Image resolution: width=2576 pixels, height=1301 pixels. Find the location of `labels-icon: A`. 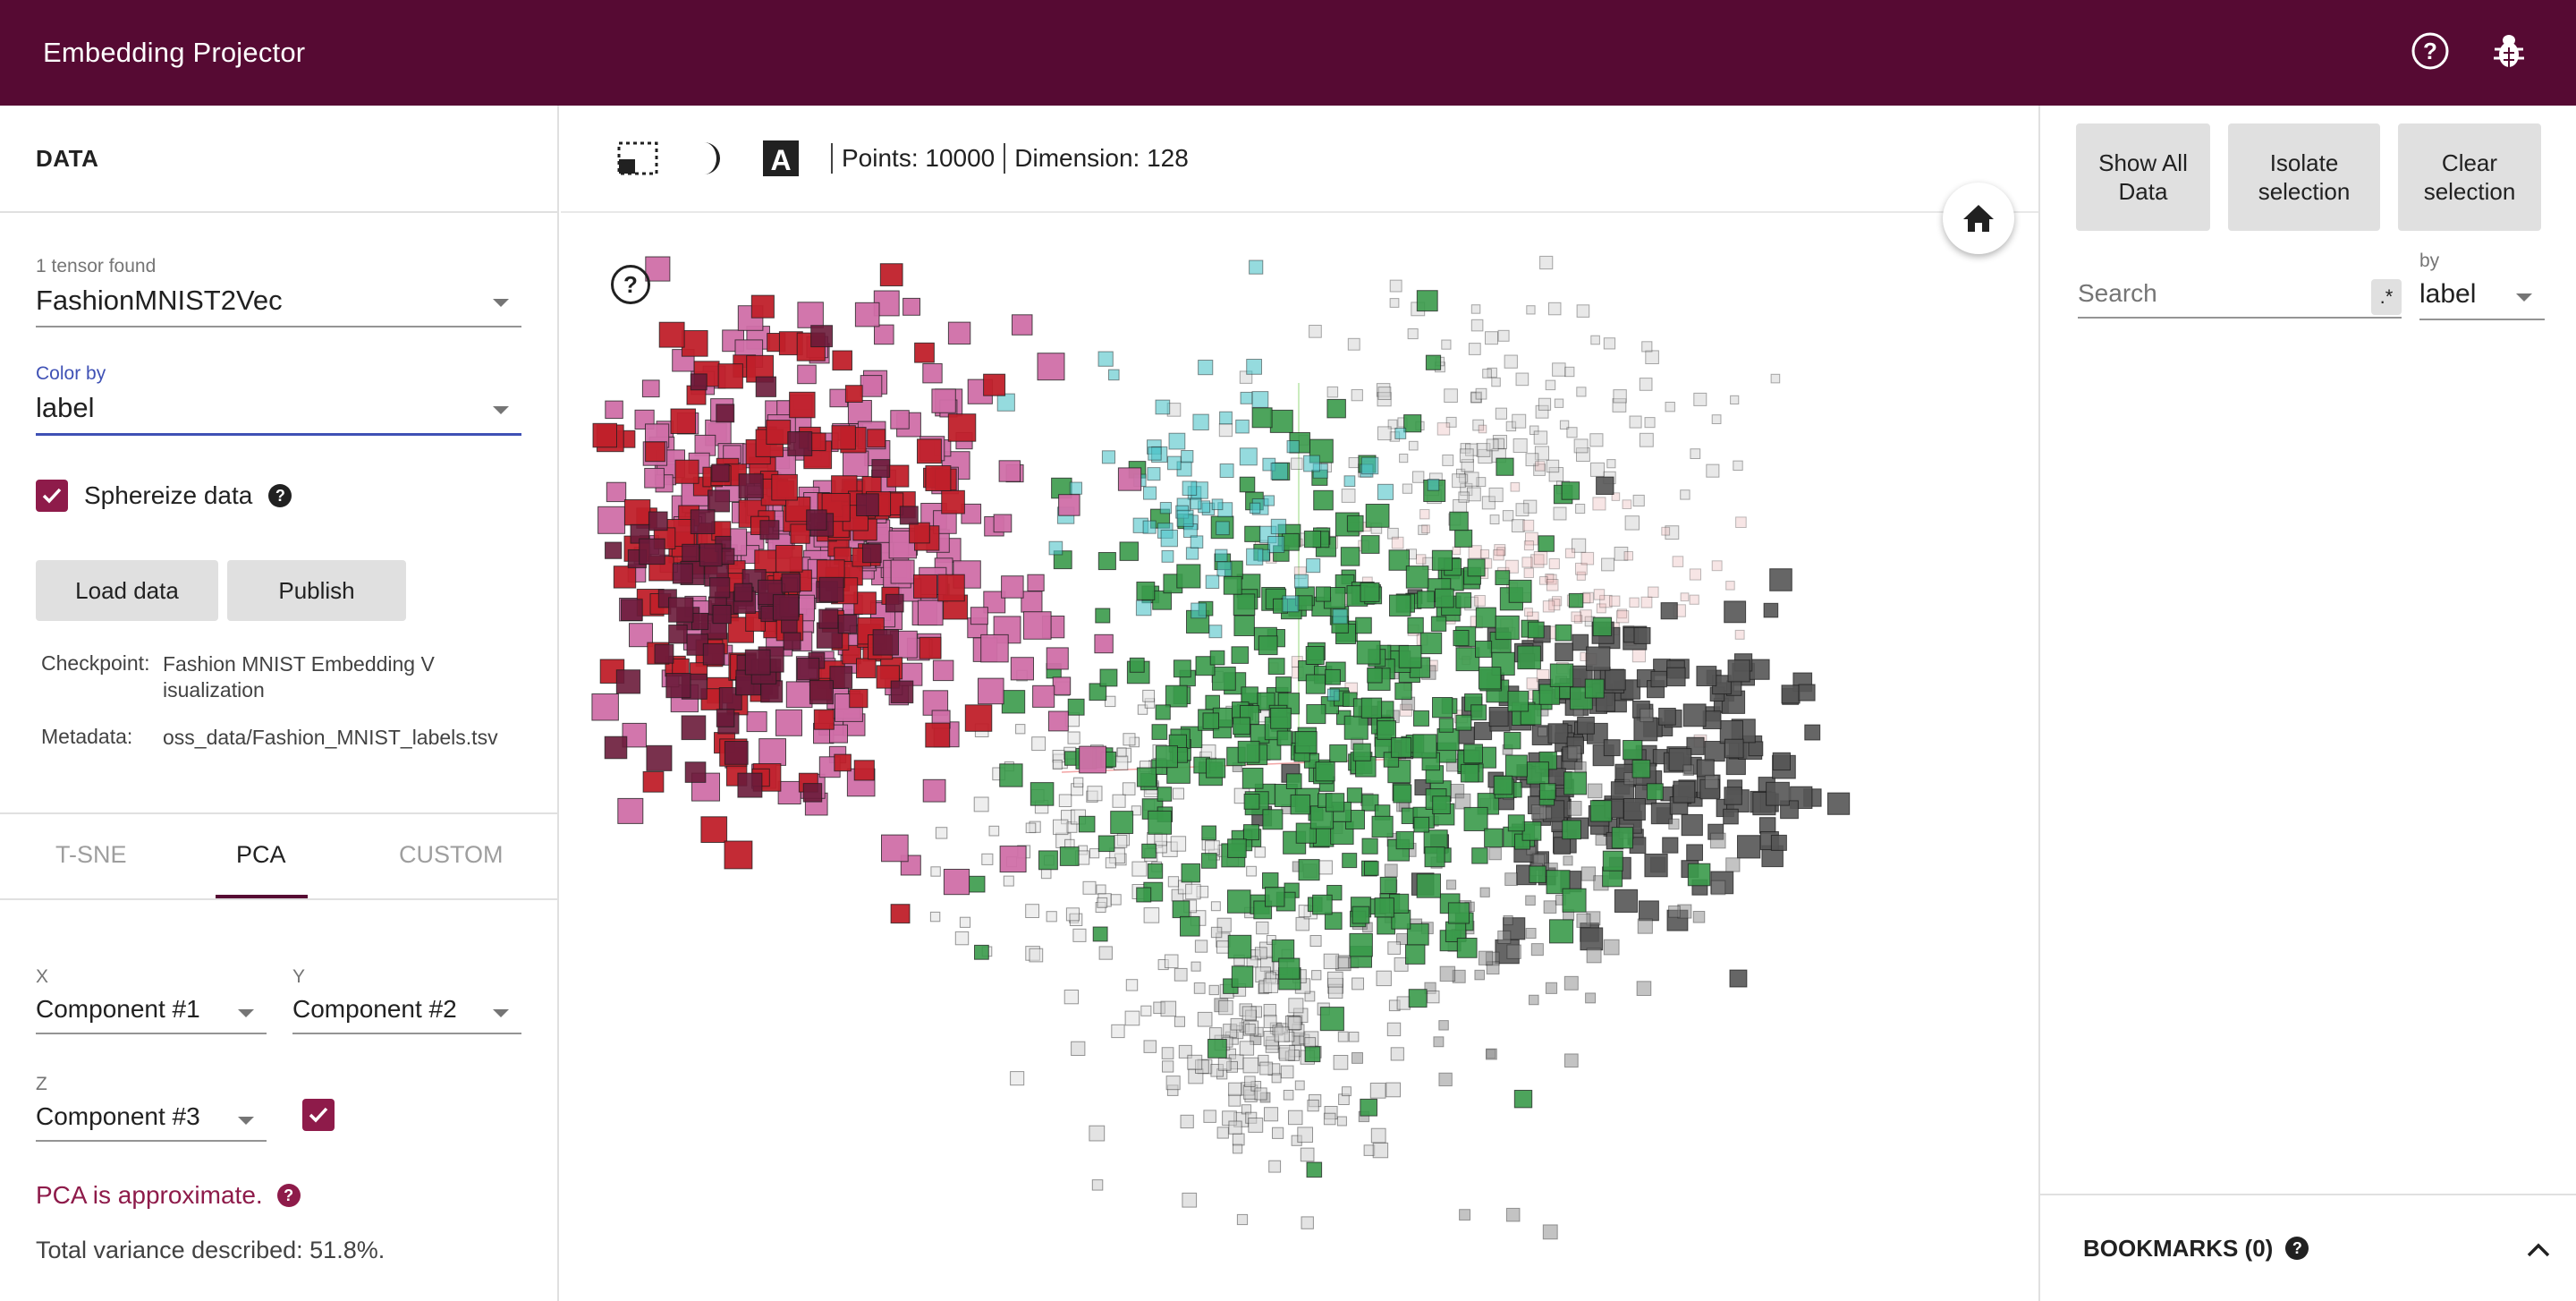

labels-icon: A is located at coordinates (780, 158).